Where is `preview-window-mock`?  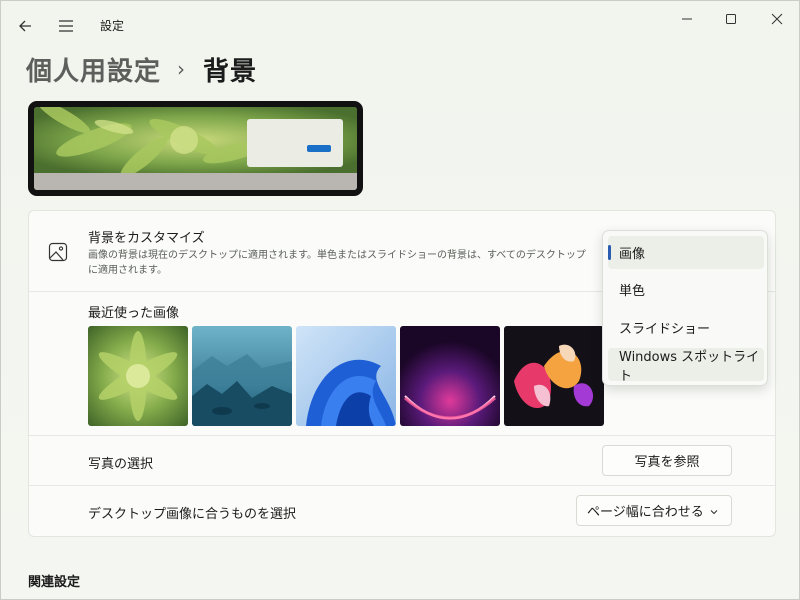
preview-window-mock is located at coordinates (295, 143).